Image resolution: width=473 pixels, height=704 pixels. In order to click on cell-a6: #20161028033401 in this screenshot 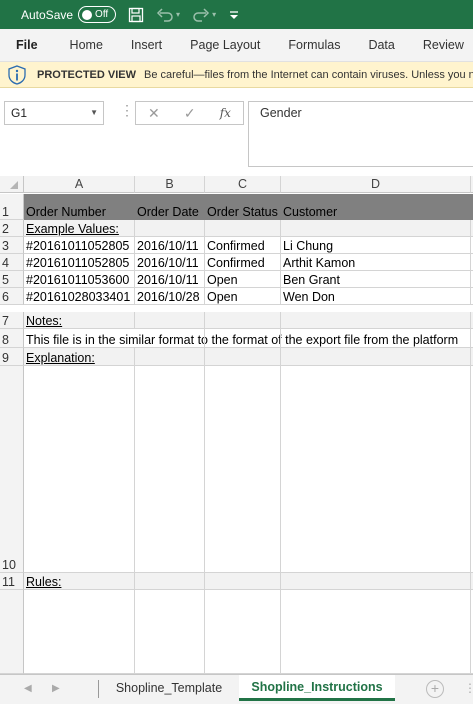, I will do `click(79, 296)`.